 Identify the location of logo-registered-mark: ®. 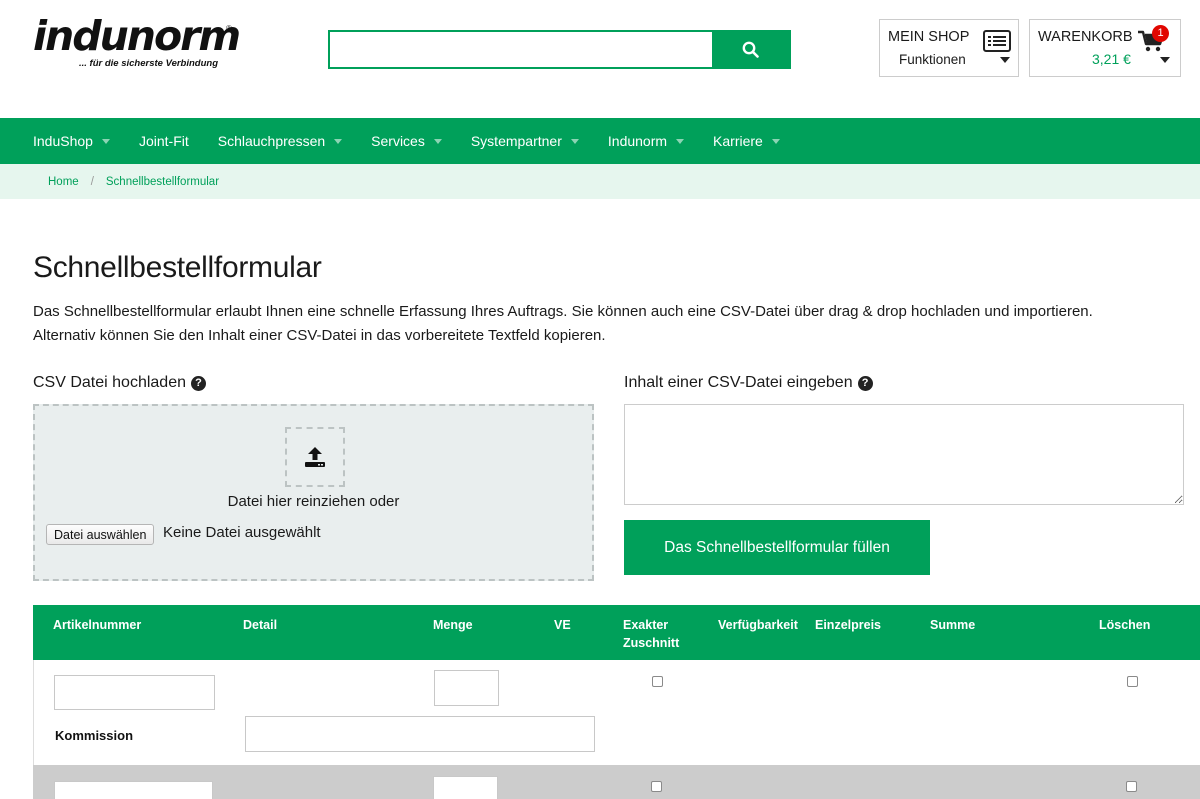
(229, 28).